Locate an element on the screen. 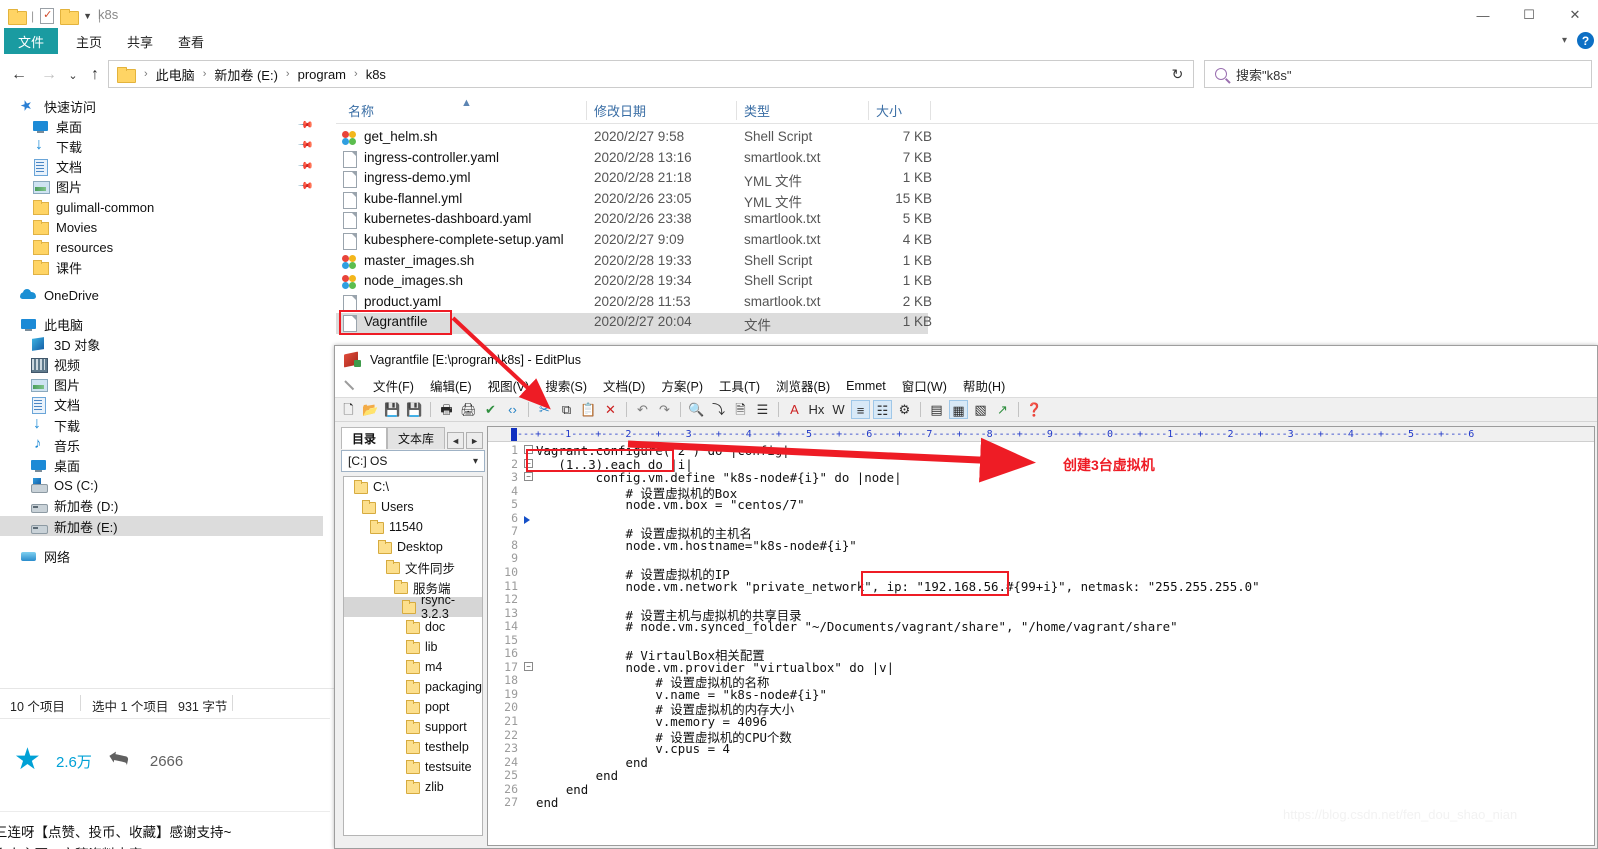 The width and height of the screenshot is (1598, 849). window-controls: — ☐ ✕ is located at coordinates (1529, 15).